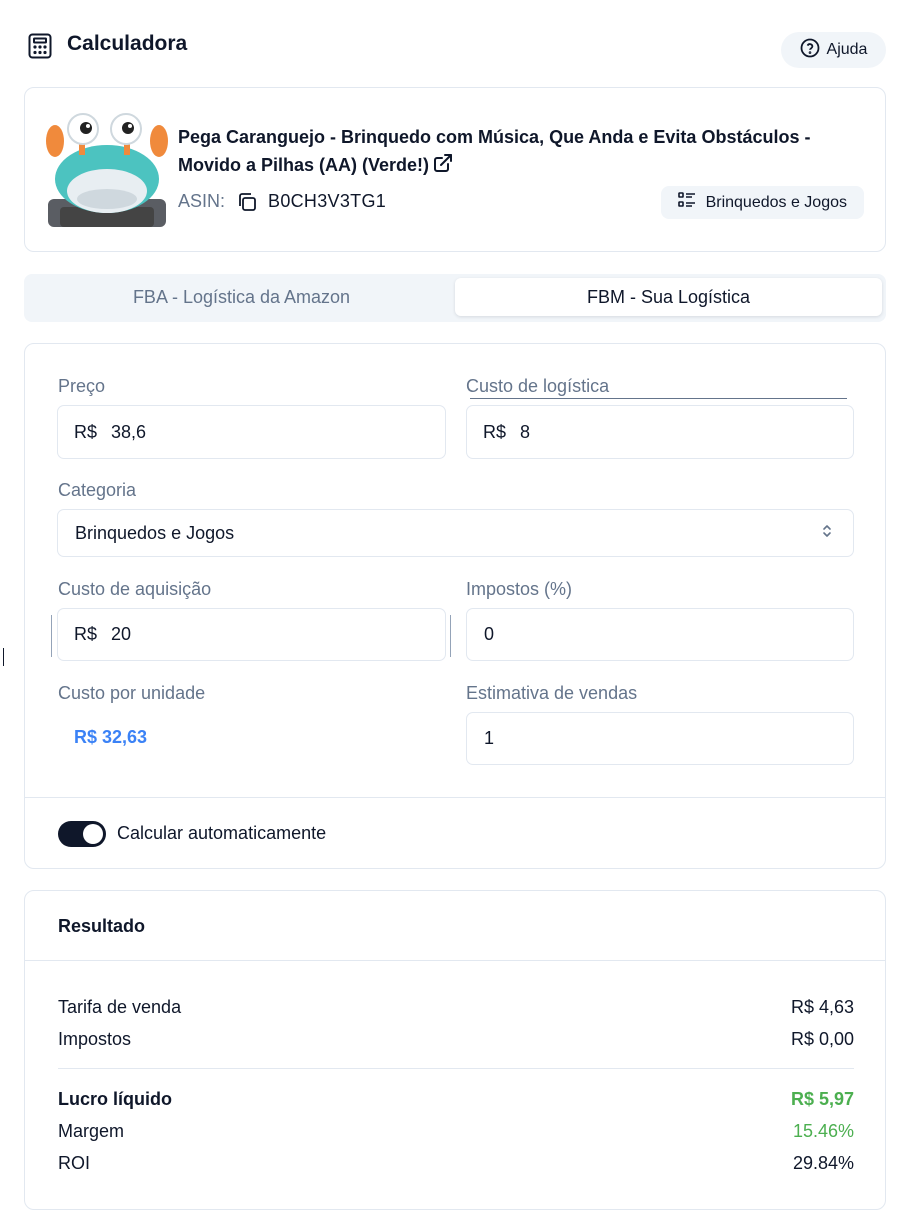  I want to click on text-cursor, so click(3, 657).